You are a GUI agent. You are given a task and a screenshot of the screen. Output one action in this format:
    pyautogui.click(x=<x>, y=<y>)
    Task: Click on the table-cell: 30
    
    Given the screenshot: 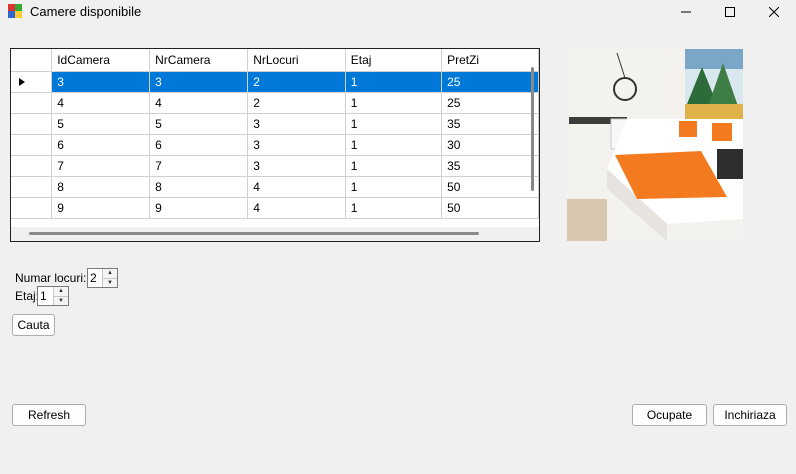 What is the action you would take?
    pyautogui.click(x=490, y=145)
    